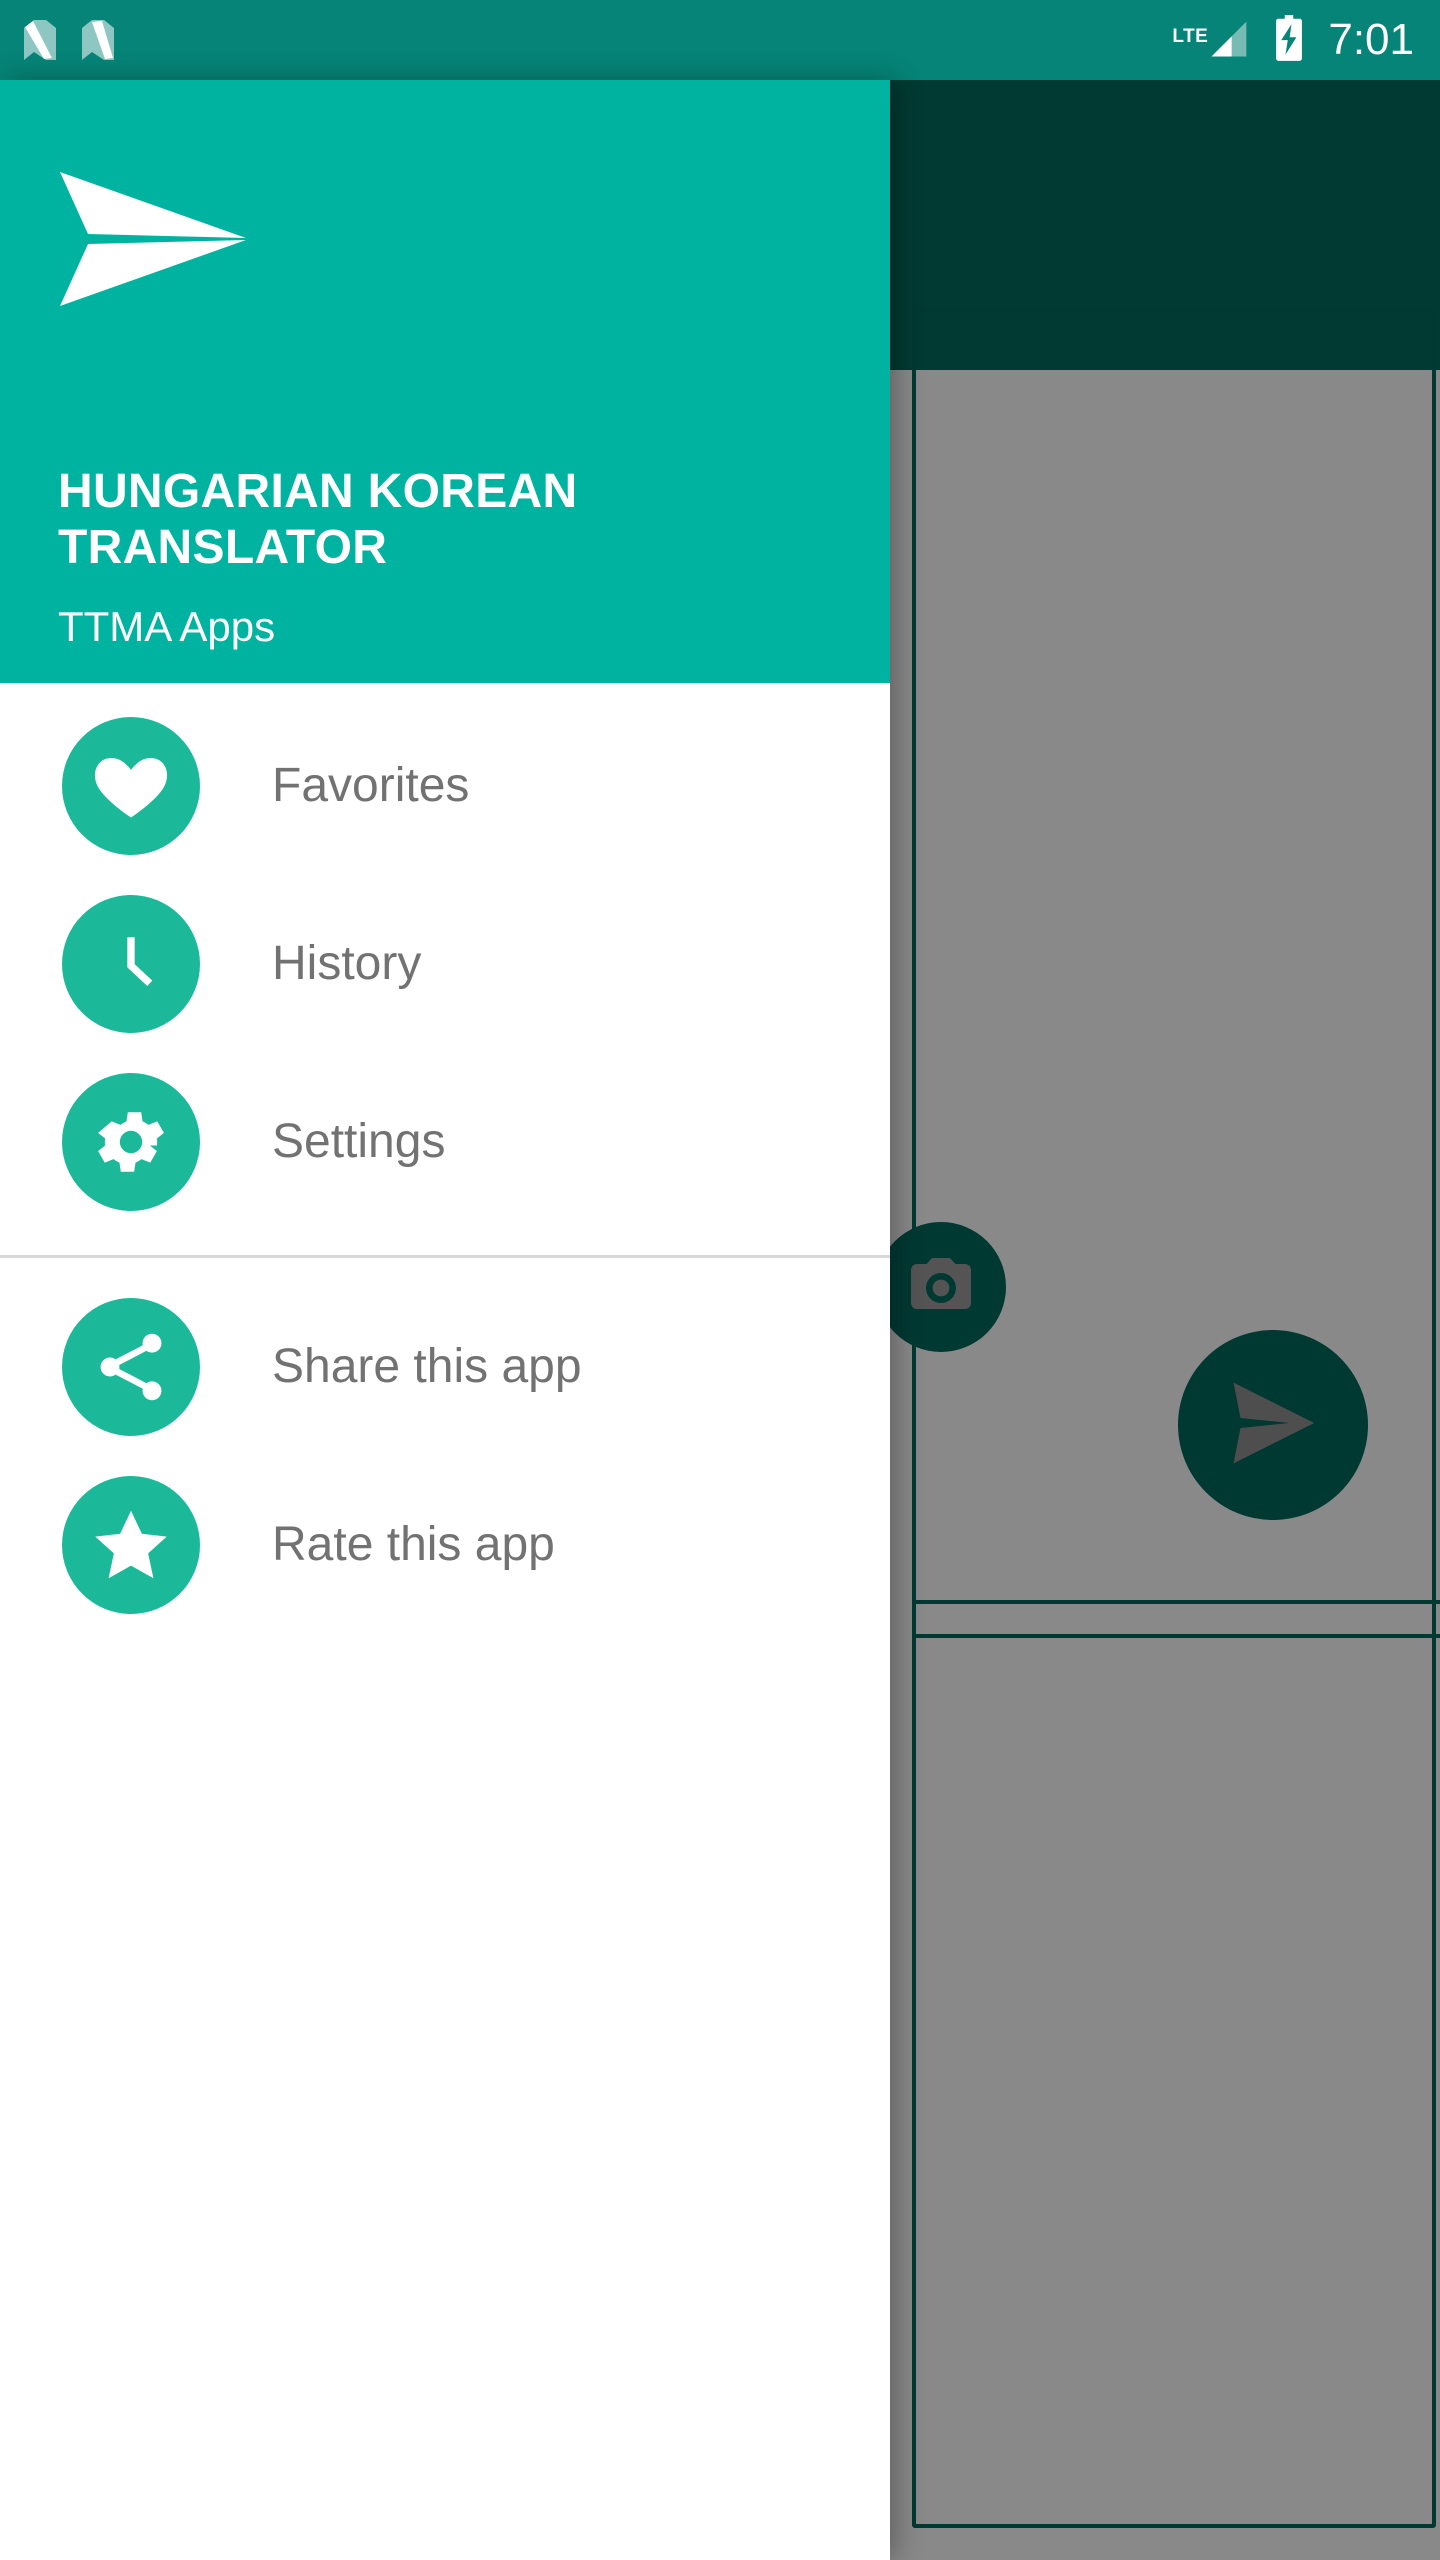 The width and height of the screenshot is (1440, 2560). Describe the element at coordinates (1190, 36) in the screenshot. I see `network-type-label: LTE` at that location.